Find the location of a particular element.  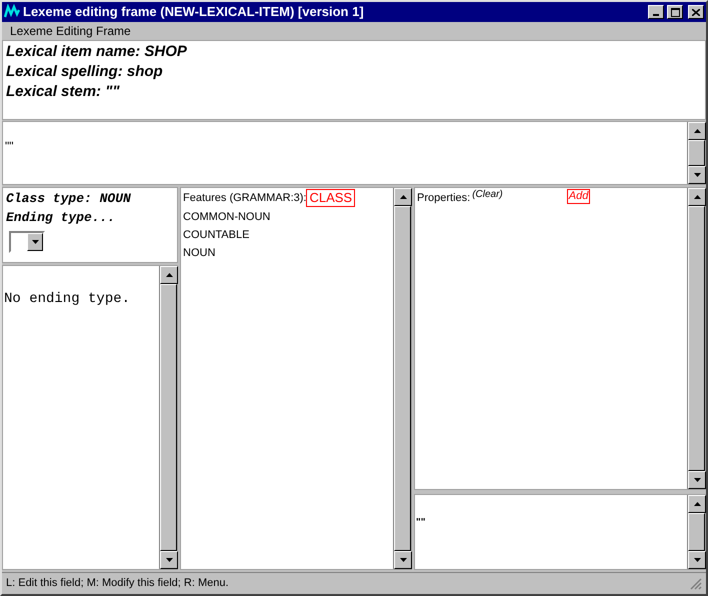

header-line: Lexical stem: "" is located at coordinates (63, 92).